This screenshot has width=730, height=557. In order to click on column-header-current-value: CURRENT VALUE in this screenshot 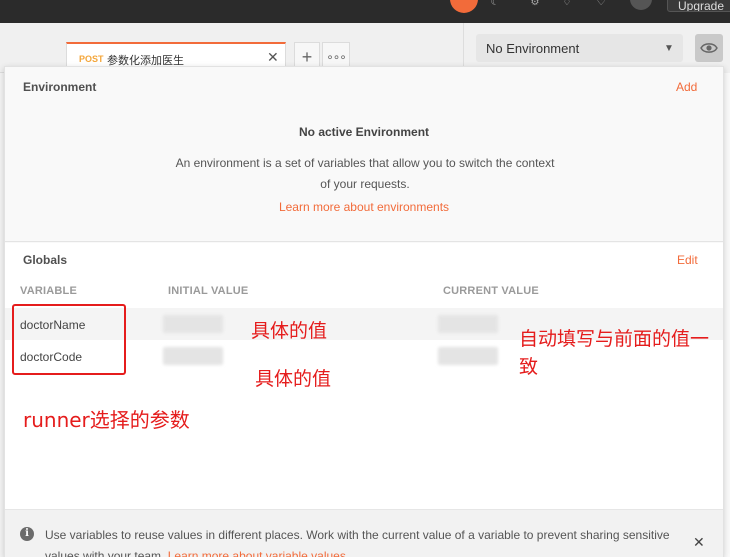, I will do `click(491, 291)`.